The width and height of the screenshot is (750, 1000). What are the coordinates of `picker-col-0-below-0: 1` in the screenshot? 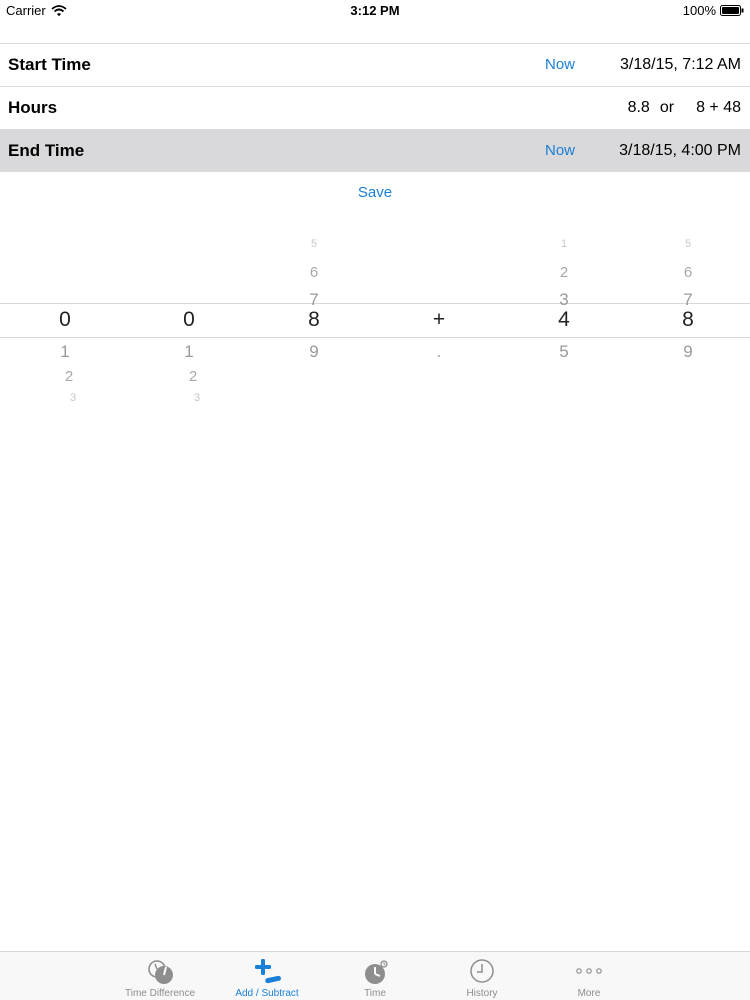 It's located at (65, 352).